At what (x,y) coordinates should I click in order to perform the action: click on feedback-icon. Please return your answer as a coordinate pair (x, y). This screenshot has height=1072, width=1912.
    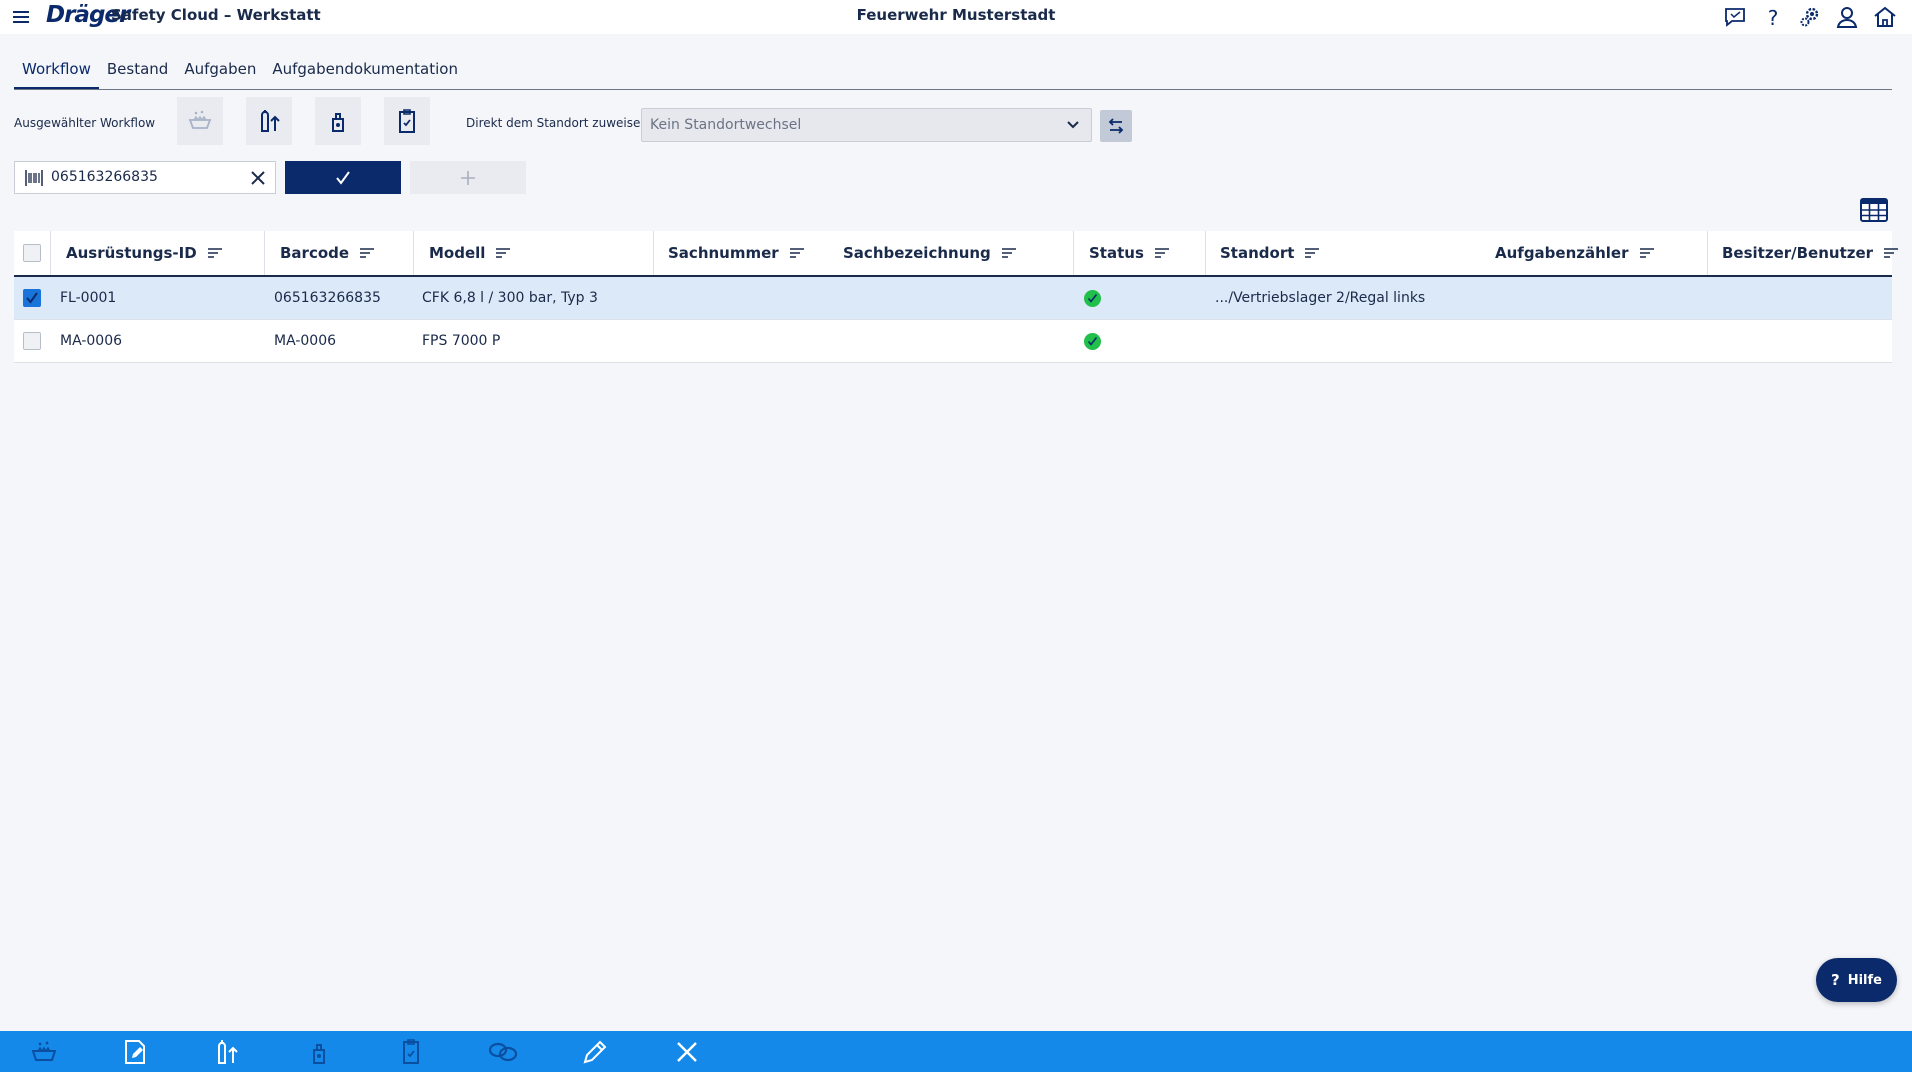
    Looking at the image, I should click on (1735, 17).